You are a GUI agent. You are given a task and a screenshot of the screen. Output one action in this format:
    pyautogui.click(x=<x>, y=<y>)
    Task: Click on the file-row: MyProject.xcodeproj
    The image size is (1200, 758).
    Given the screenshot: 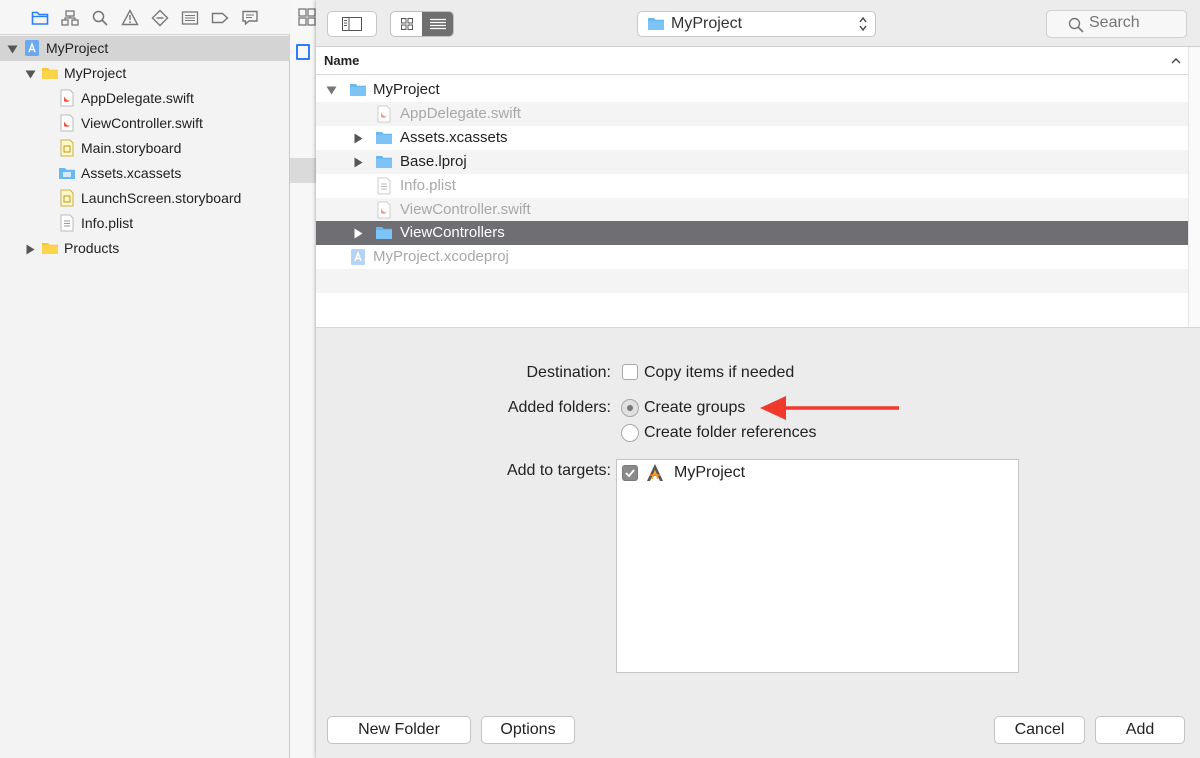 What is the action you would take?
    pyautogui.click(x=752, y=257)
    